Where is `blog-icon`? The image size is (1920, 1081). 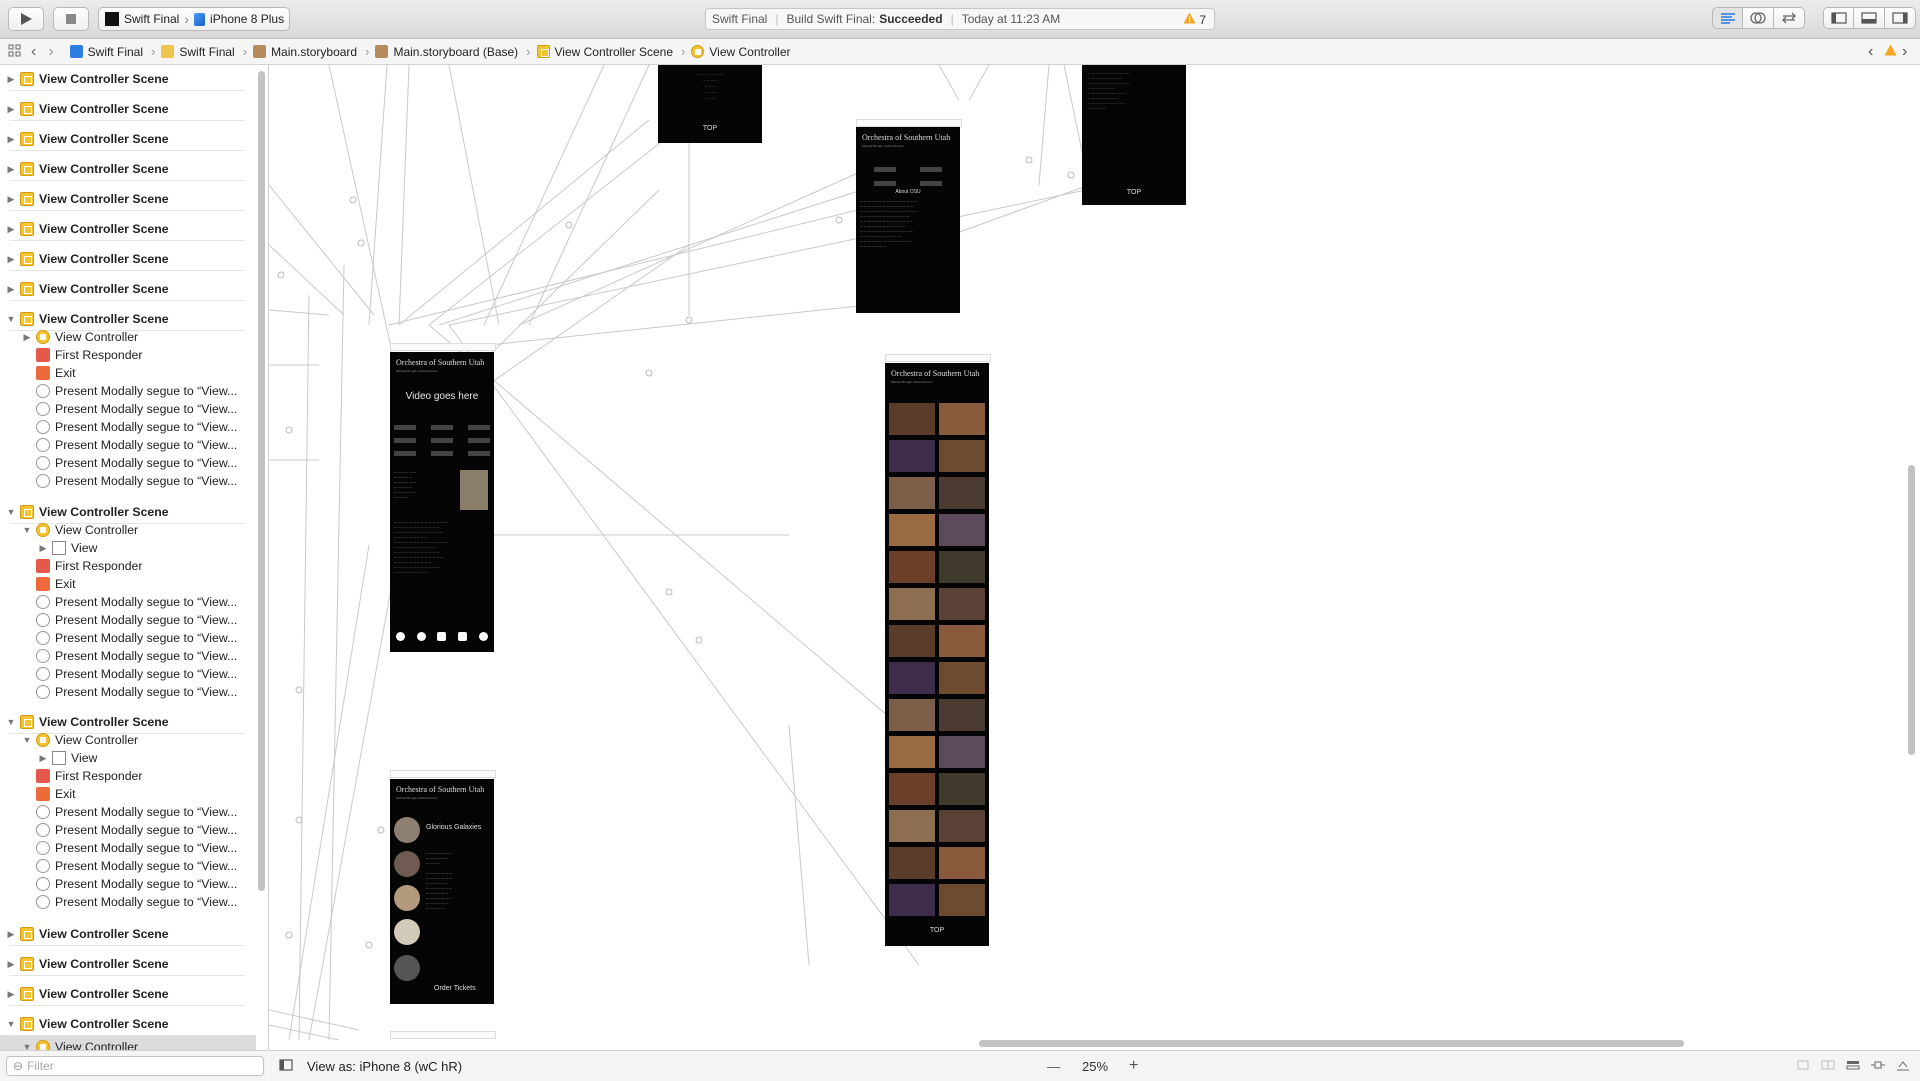 blog-icon is located at coordinates (421, 636).